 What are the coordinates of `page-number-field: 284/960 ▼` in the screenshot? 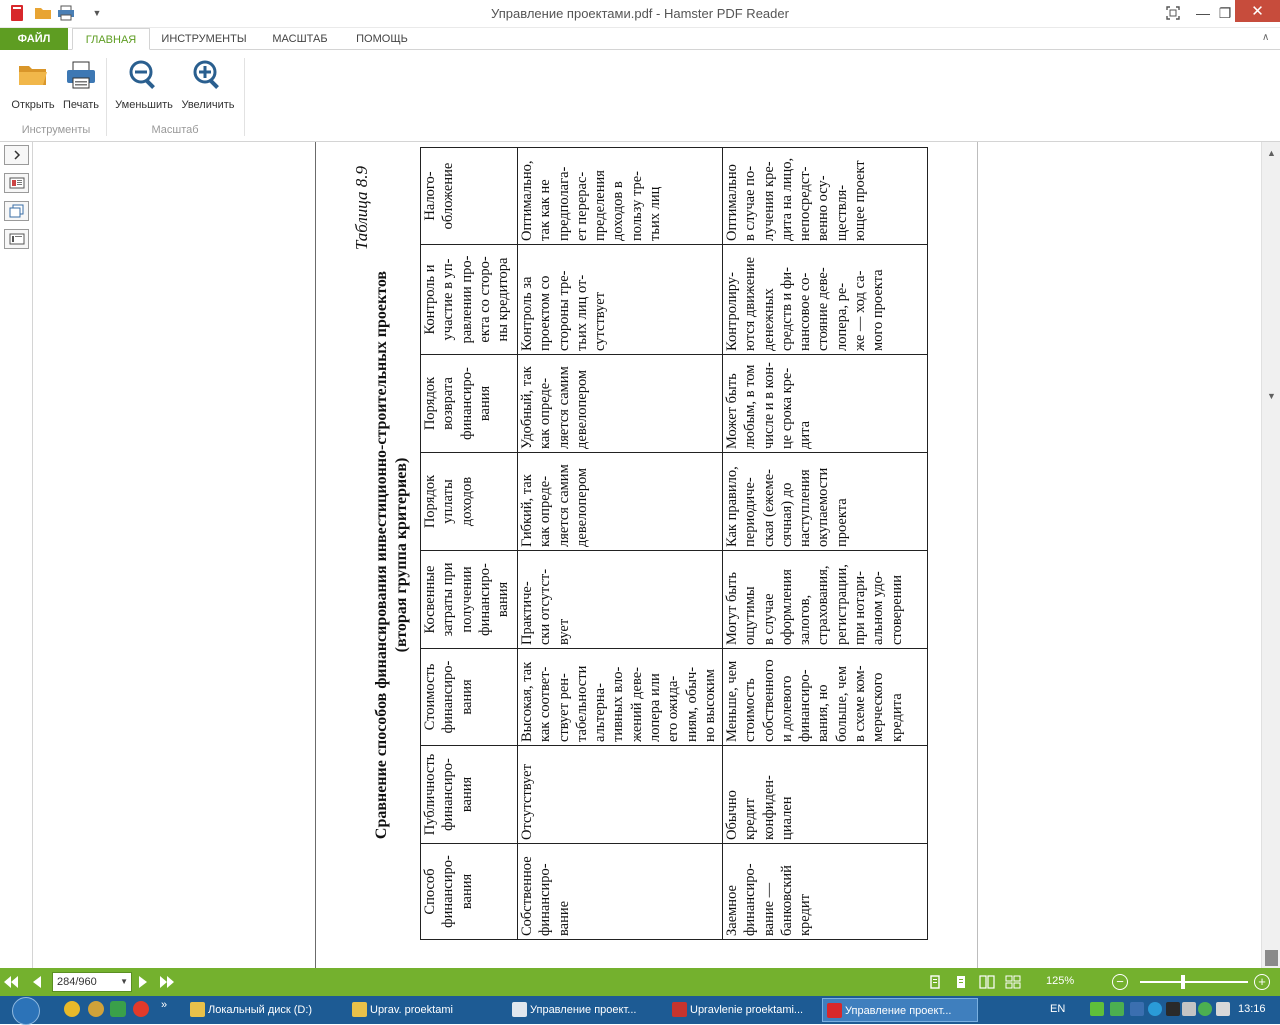 It's located at (92, 982).